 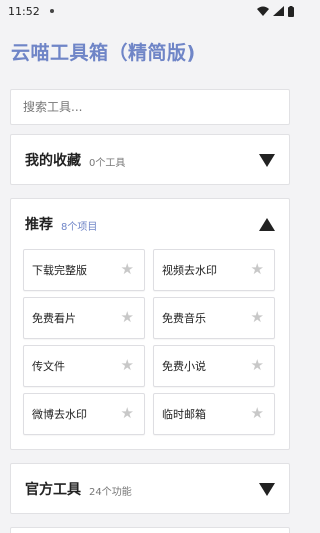 I want to click on favorites-card: 我的收藏 0个工具, so click(x=150, y=159).